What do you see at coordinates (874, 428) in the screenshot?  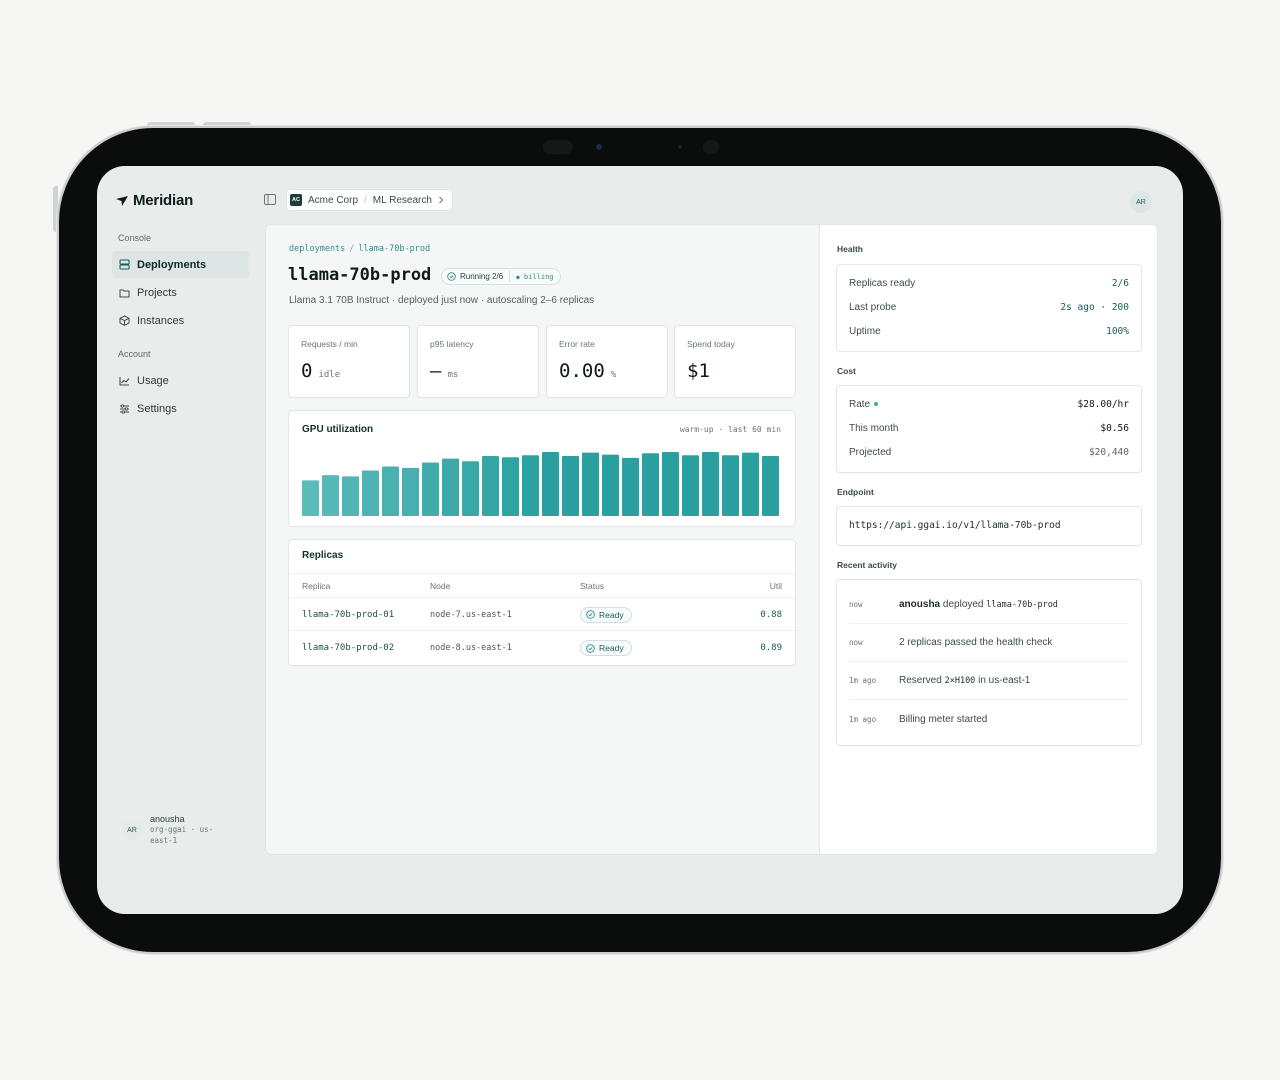 I see `cost-key: This month` at bounding box center [874, 428].